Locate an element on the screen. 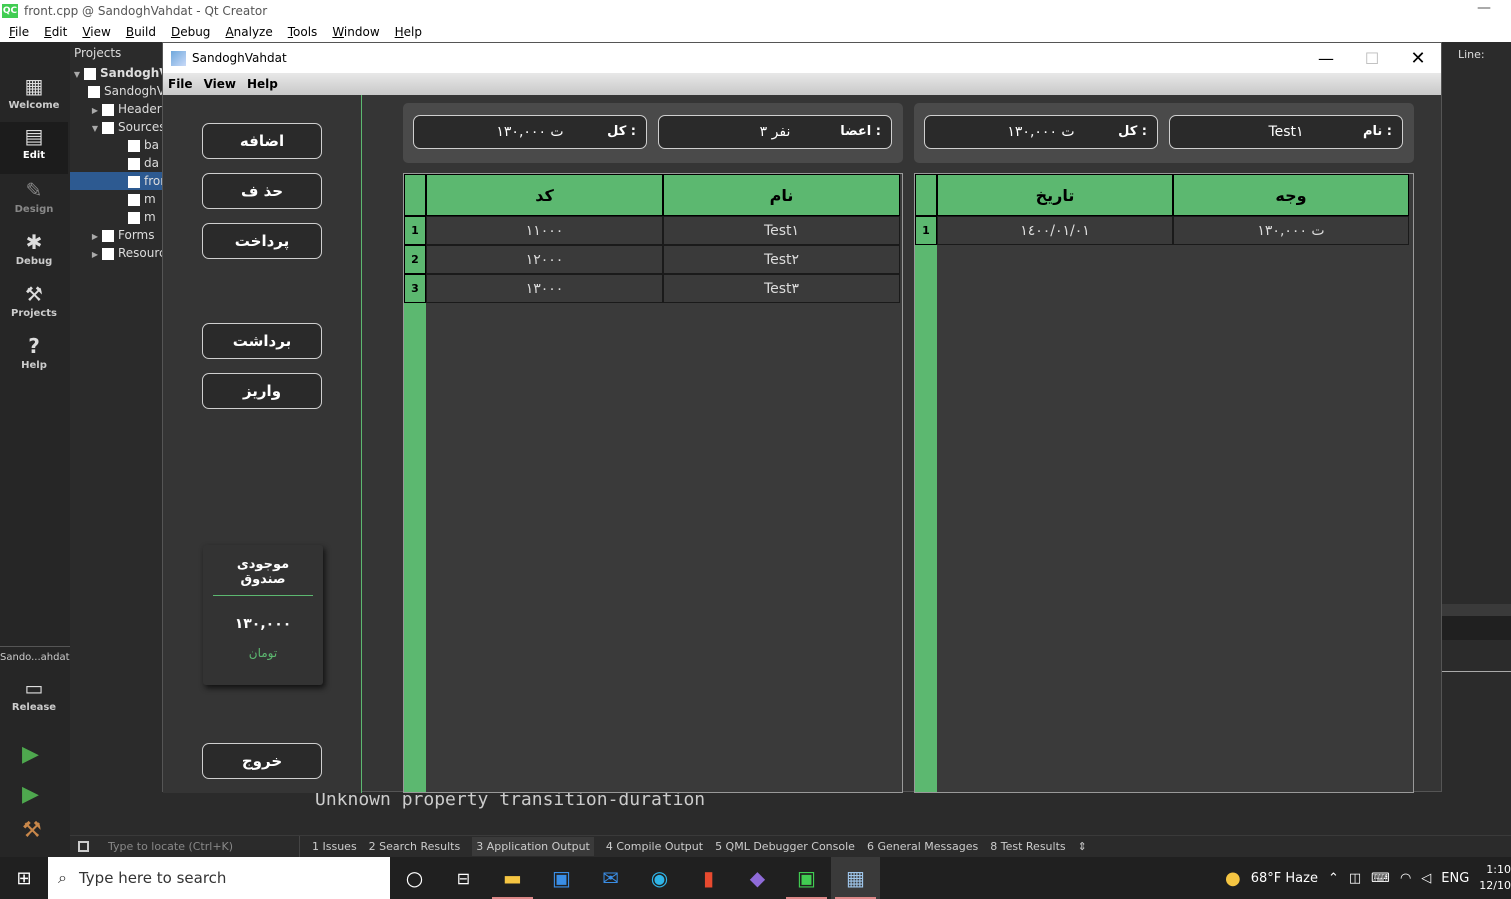 This screenshot has width=1511, height=899. taskbar-clock: 1:10 12/10 is located at coordinates (1495, 878).